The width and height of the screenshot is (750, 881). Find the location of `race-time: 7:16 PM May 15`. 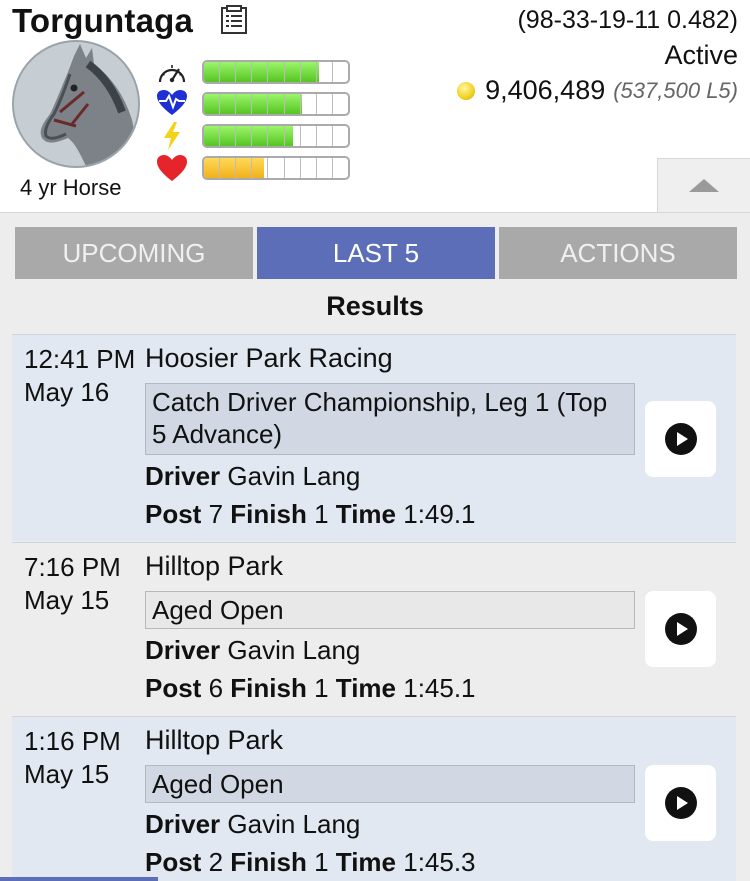

race-time: 7:16 PM May 15 is located at coordinates (72, 583).